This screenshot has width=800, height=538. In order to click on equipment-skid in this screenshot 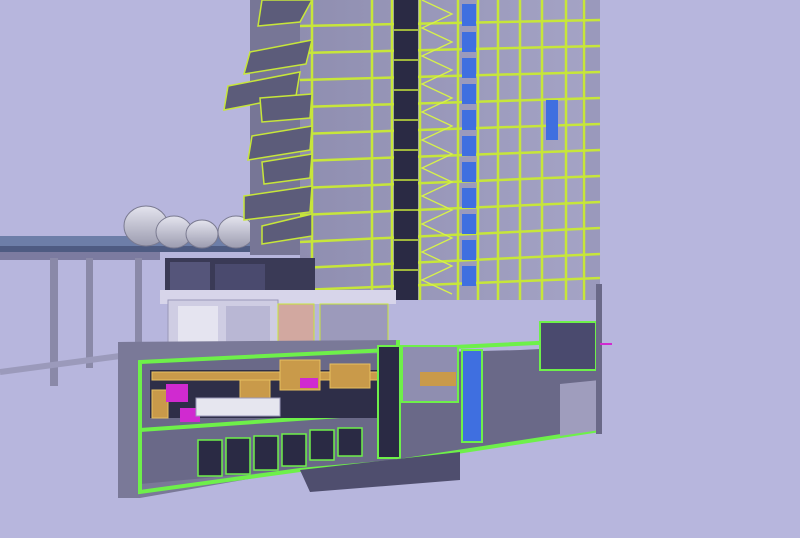, I will do `click(238, 407)`.